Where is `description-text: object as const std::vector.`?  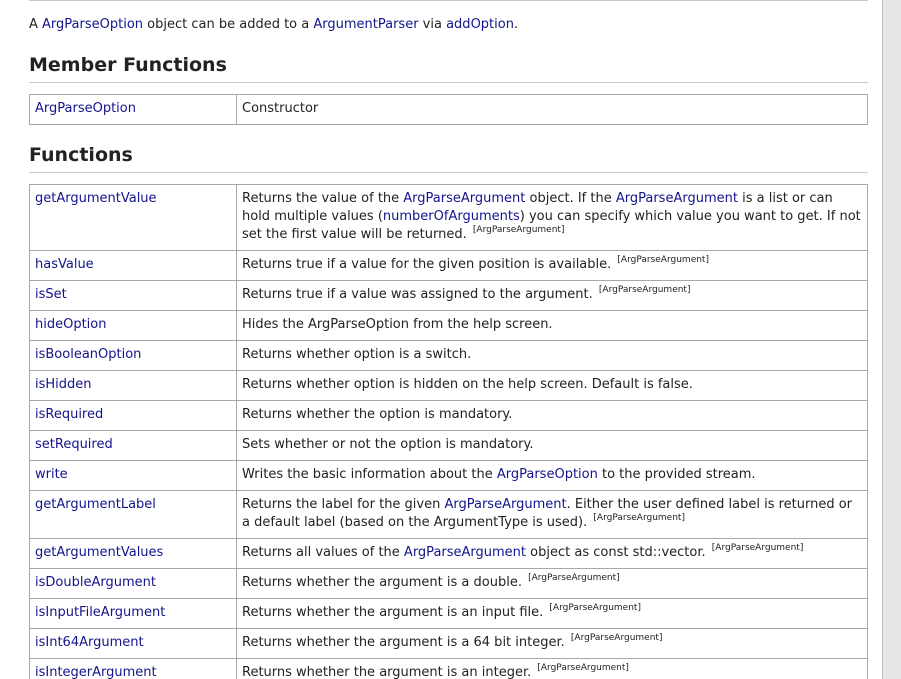 description-text: object as const std::vector. is located at coordinates (616, 552).